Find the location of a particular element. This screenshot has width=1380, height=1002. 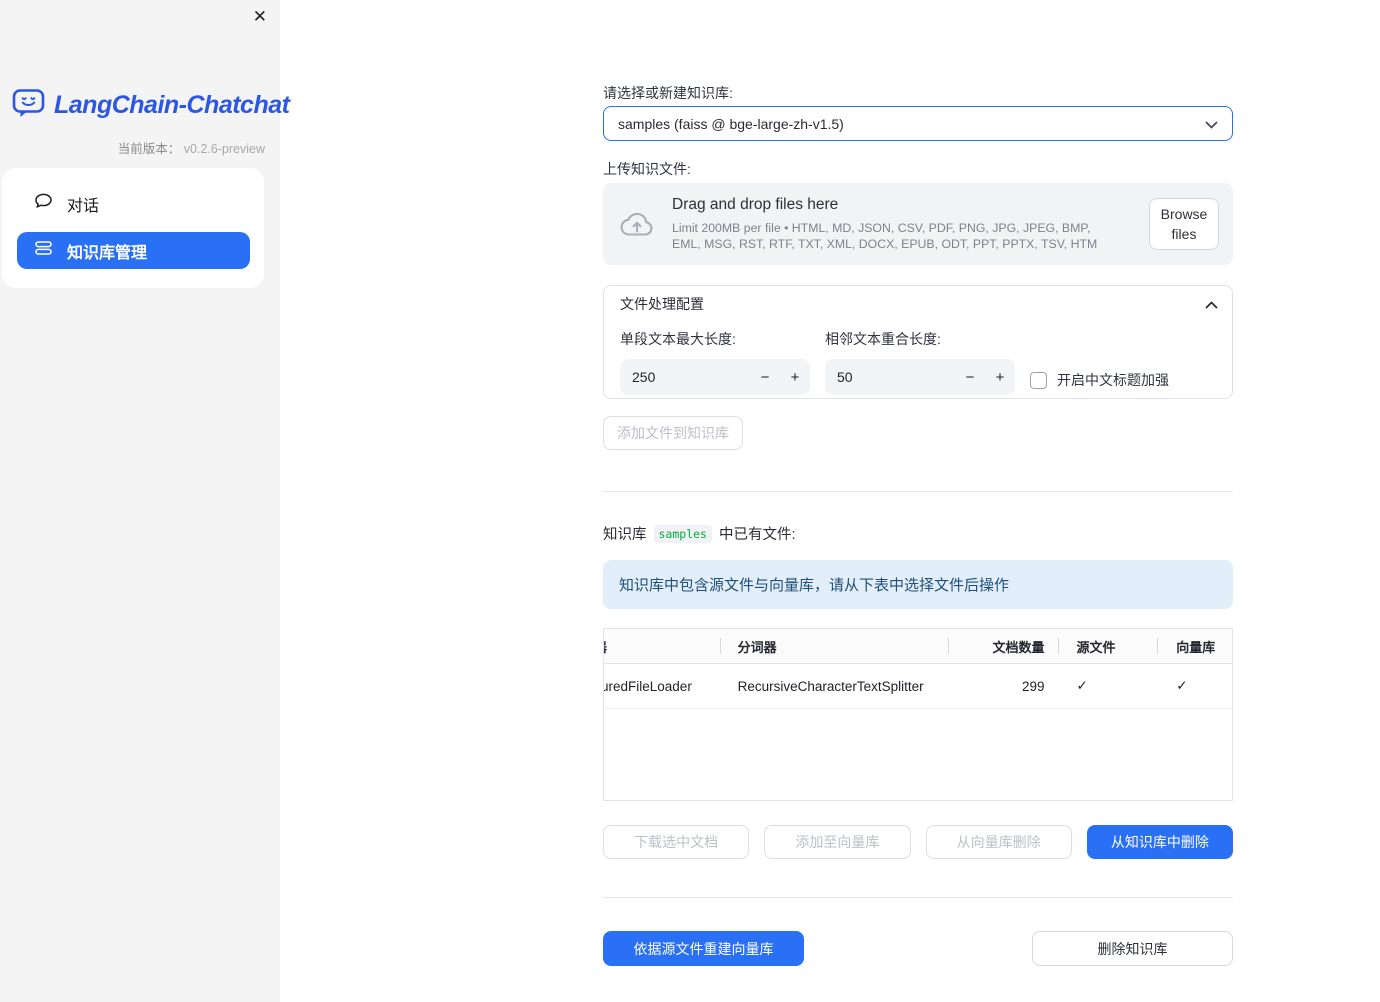

chunk-size-value: 250 is located at coordinates (644, 377).